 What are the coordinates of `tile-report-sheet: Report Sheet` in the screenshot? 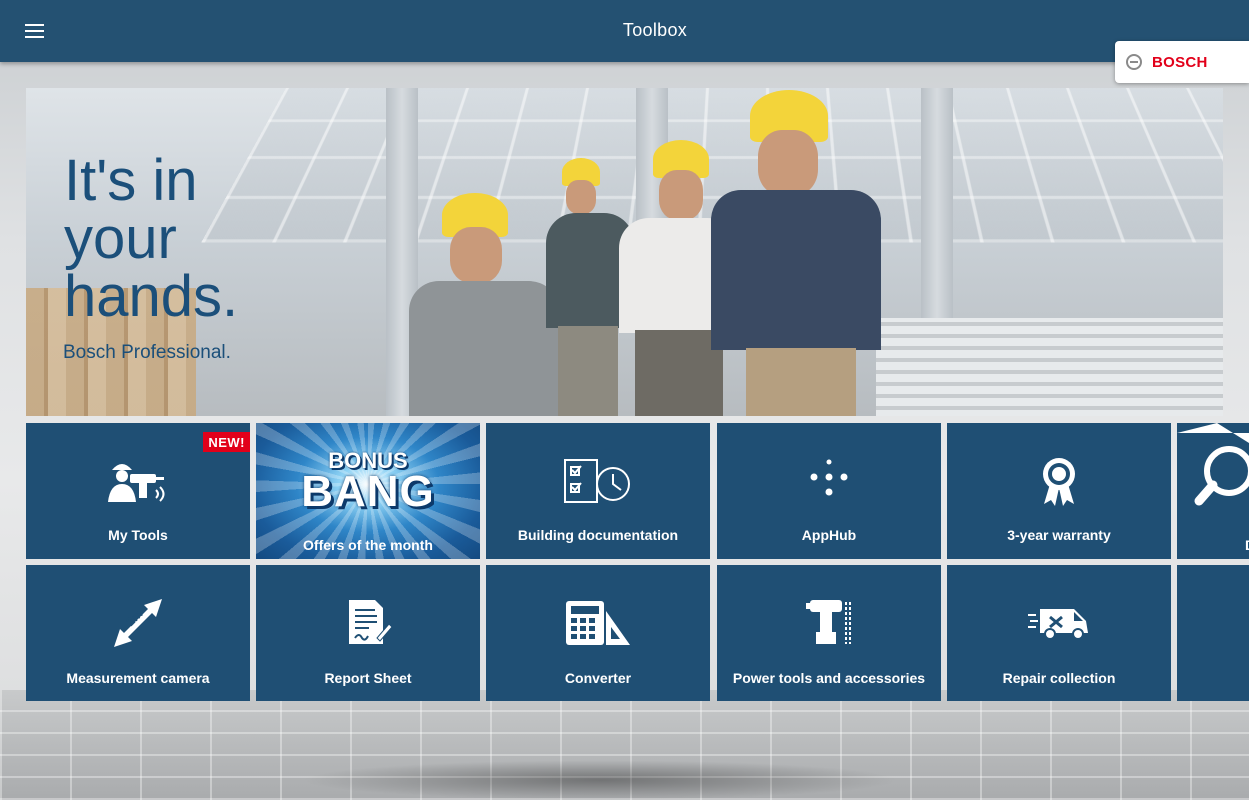 It's located at (368, 633).